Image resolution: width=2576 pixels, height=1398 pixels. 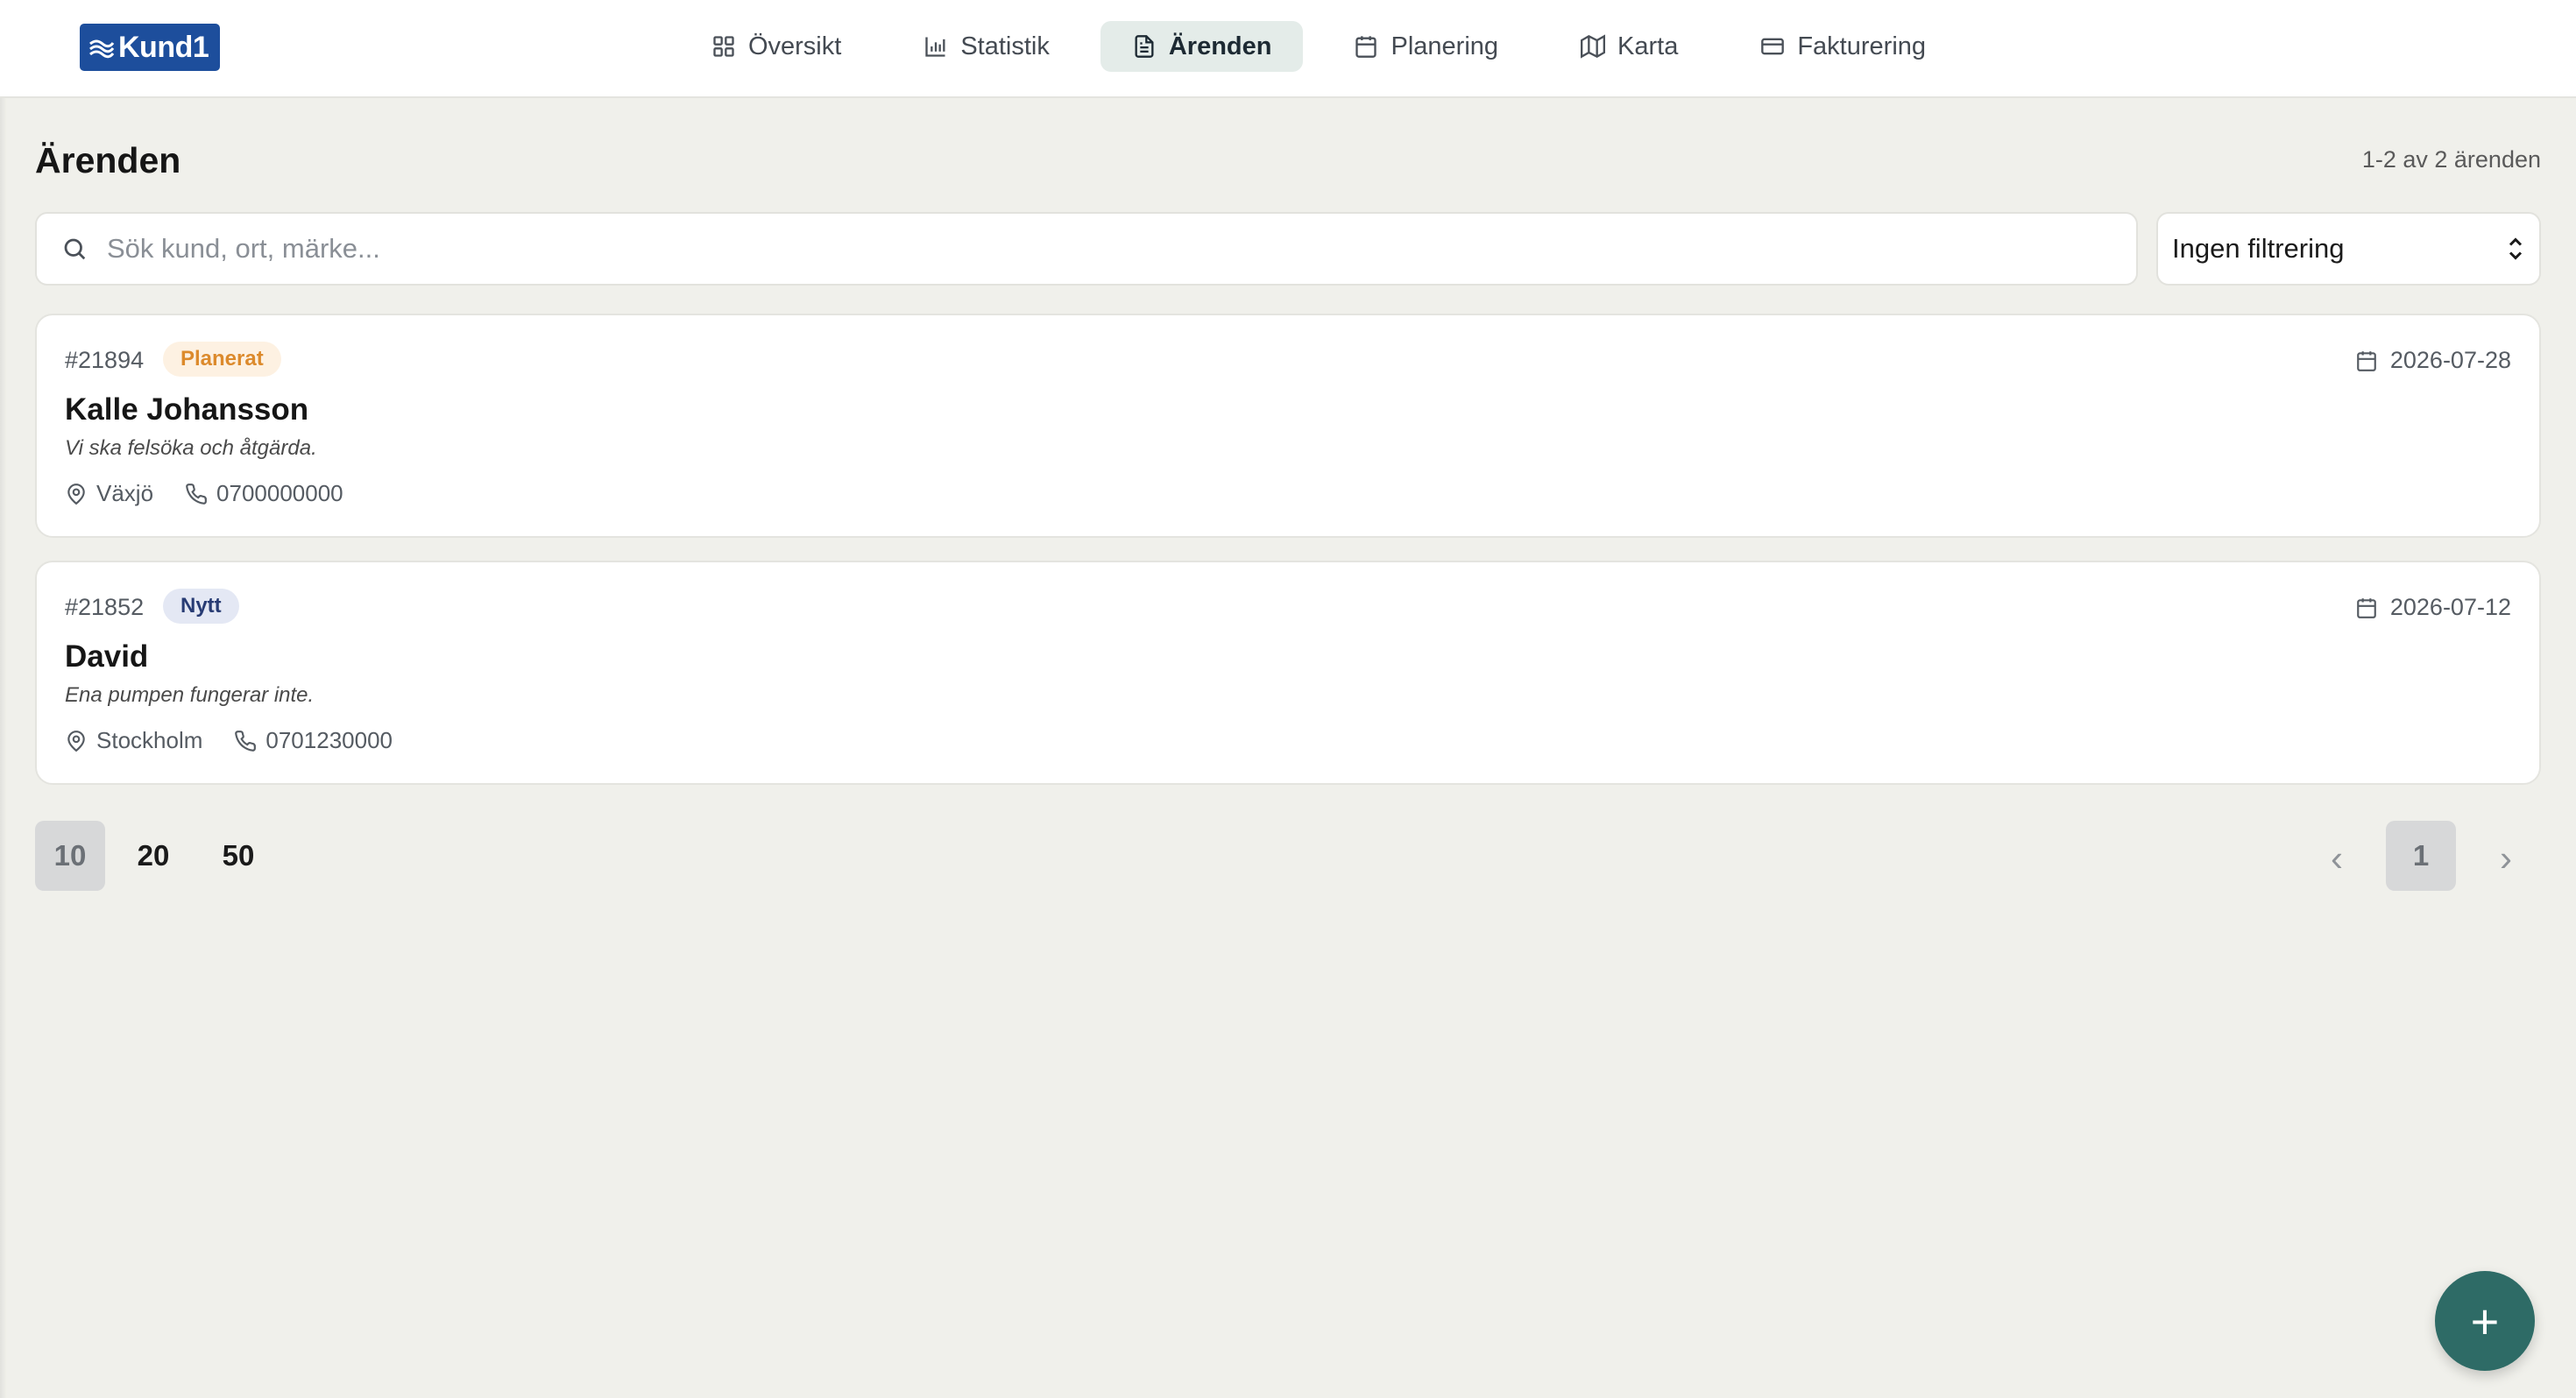 I want to click on nav-label: Planering, so click(x=1445, y=46).